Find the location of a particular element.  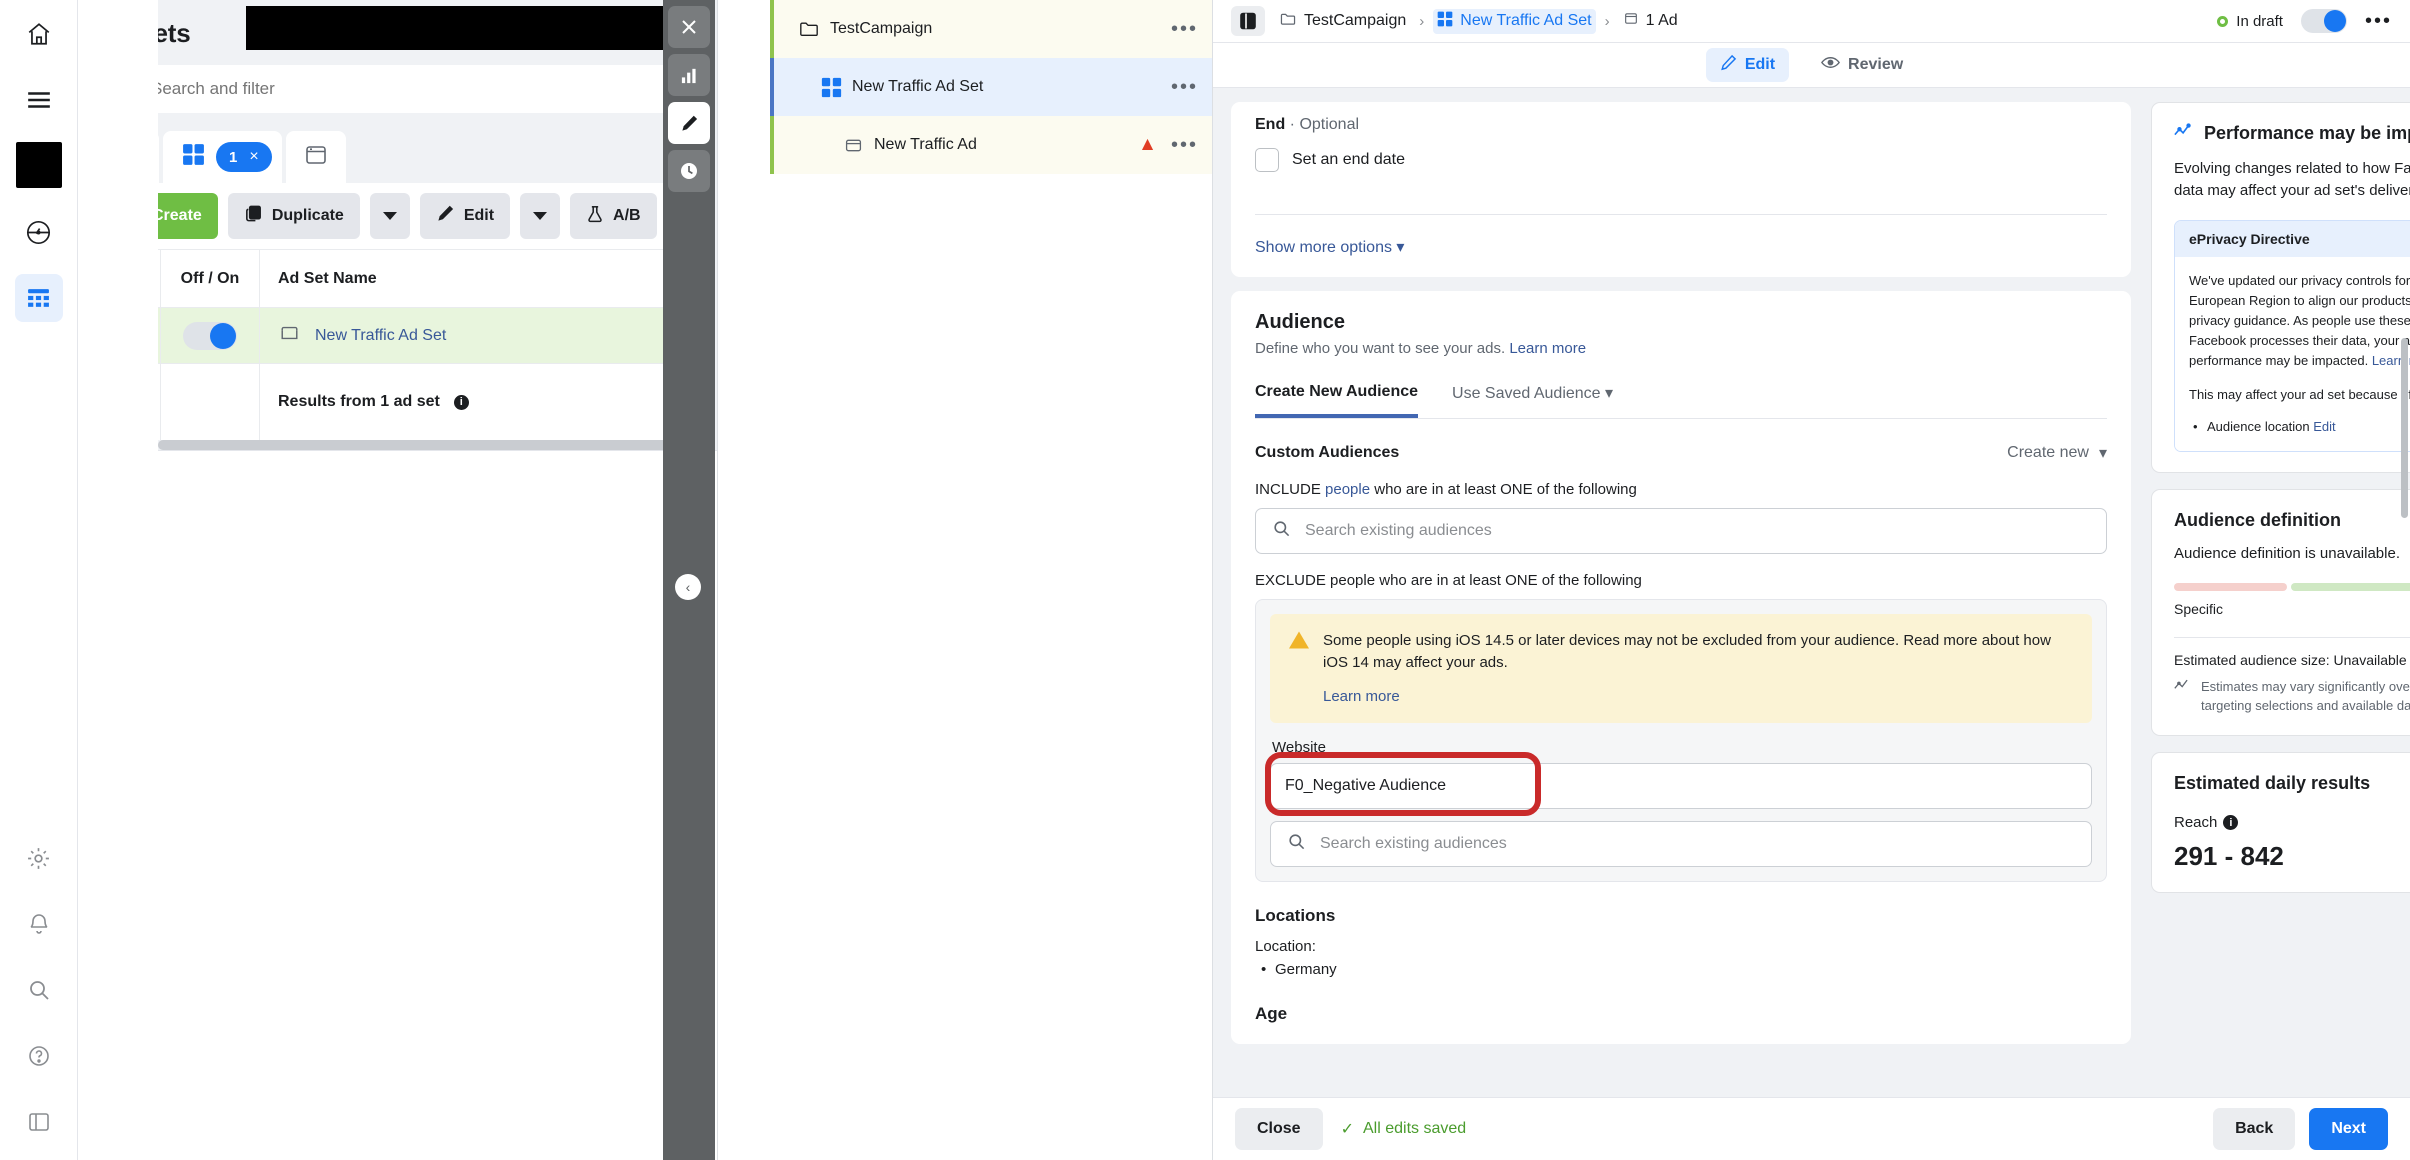

tab-review: Review is located at coordinates (1862, 65).